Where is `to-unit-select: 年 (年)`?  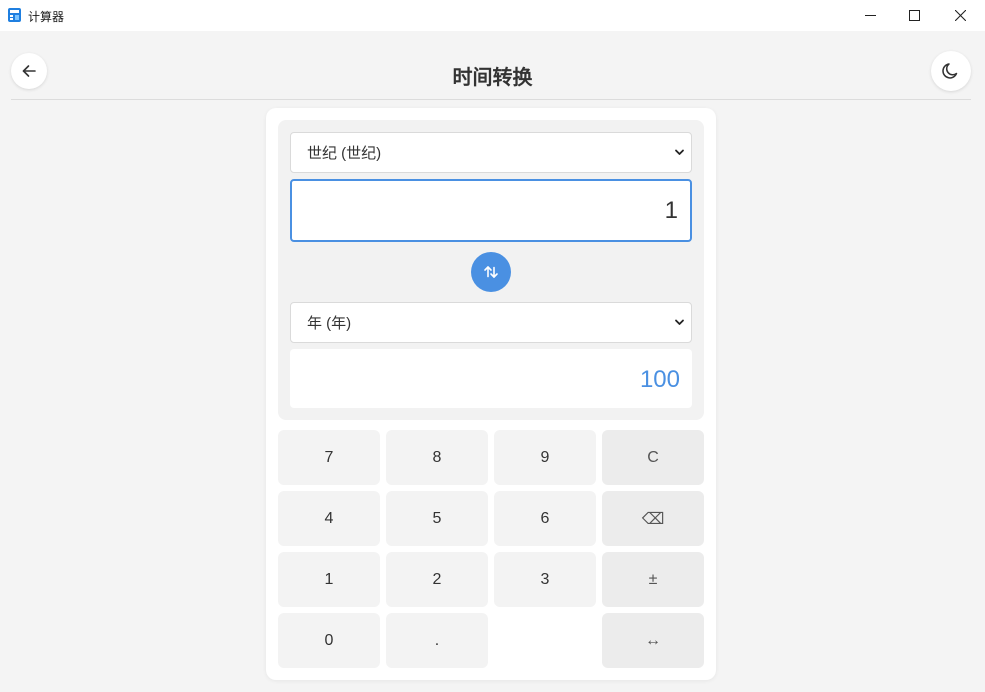
to-unit-select: 年 (年) is located at coordinates (491, 322).